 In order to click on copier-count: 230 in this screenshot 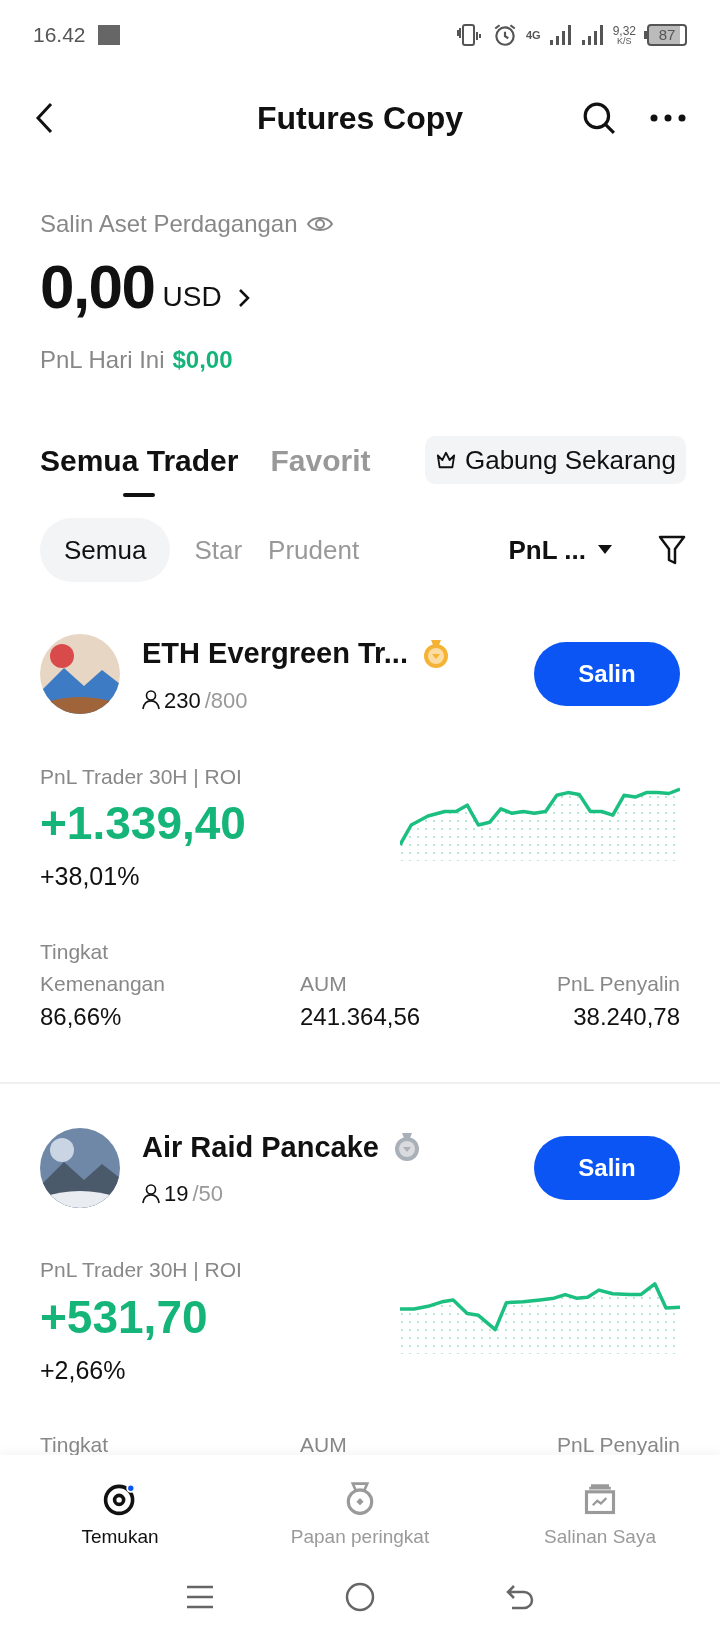, I will do `click(182, 700)`.